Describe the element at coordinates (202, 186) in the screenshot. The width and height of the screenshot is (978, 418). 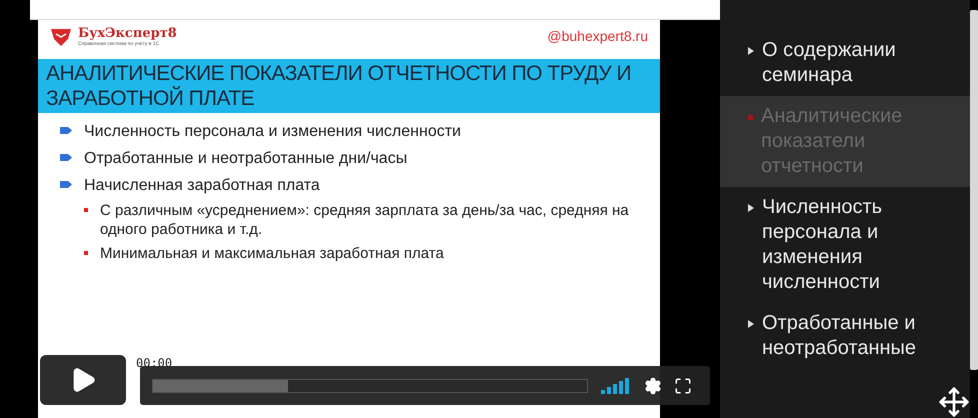
I see `slide-bullet-text: Начисленная заработная плата` at that location.